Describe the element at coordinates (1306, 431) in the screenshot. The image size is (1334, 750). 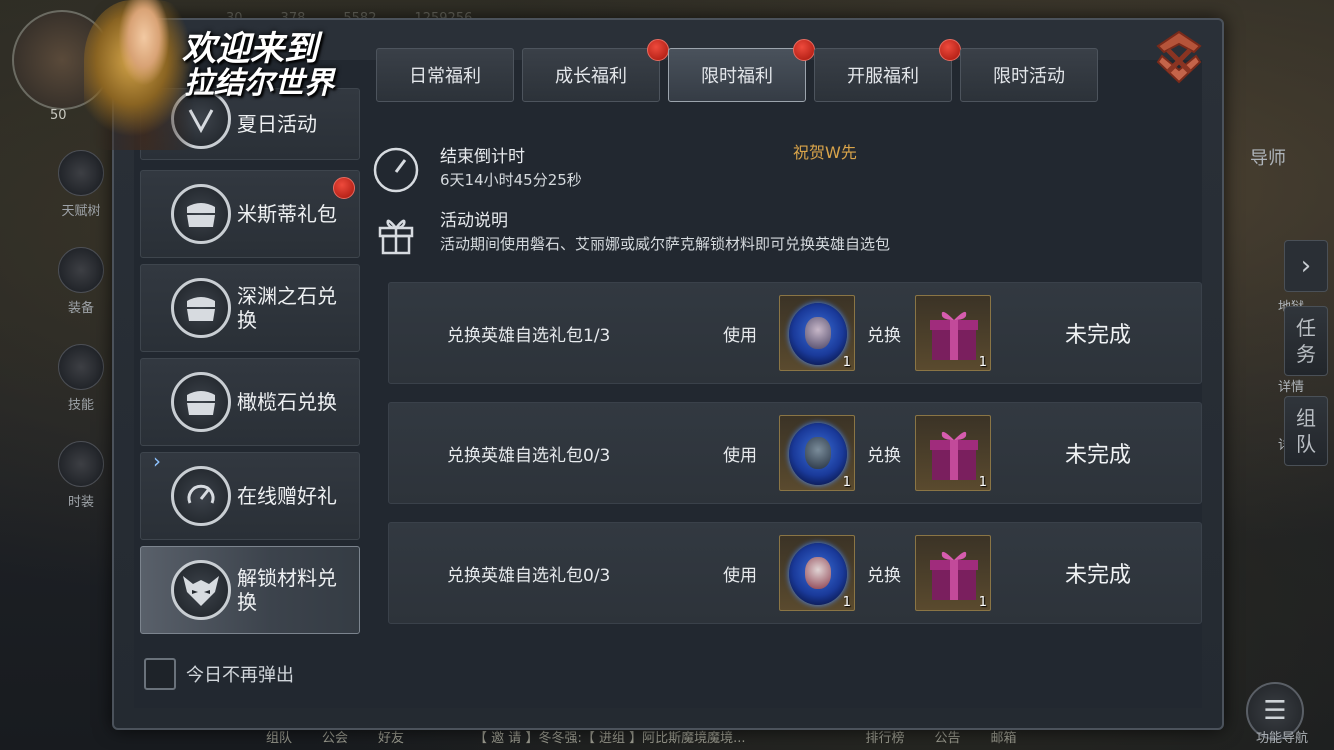
I see `tab-team: 组队` at that location.